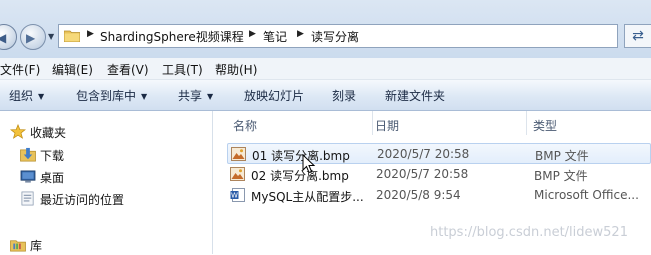 The height and width of the screenshot is (255, 651). I want to click on recent-places-icon, so click(27, 198).